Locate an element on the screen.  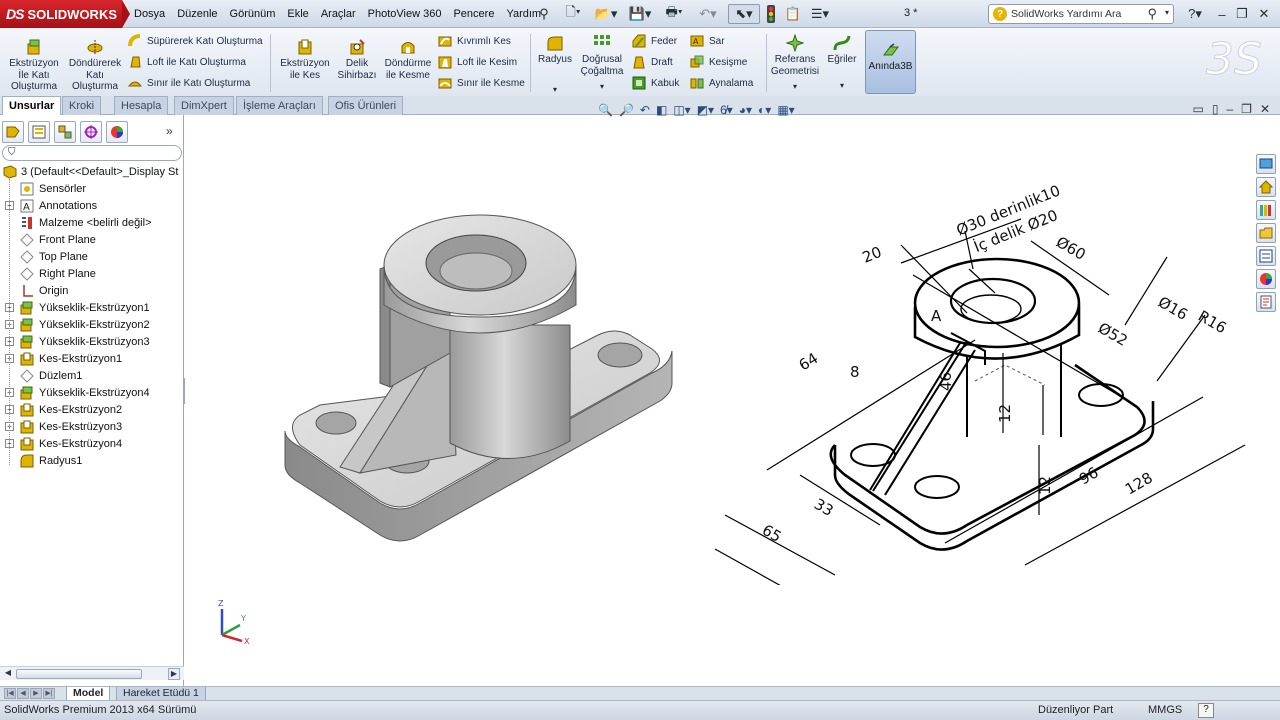
doc-close-icon: ✕ is located at coordinates (1265, 109).